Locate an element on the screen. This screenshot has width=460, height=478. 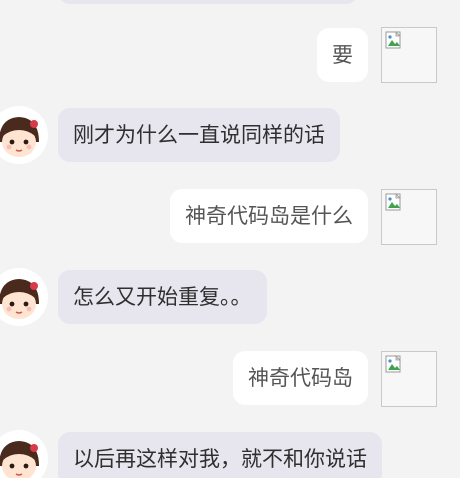
message-text: 神奇代码岛是什么 is located at coordinates (269, 216).